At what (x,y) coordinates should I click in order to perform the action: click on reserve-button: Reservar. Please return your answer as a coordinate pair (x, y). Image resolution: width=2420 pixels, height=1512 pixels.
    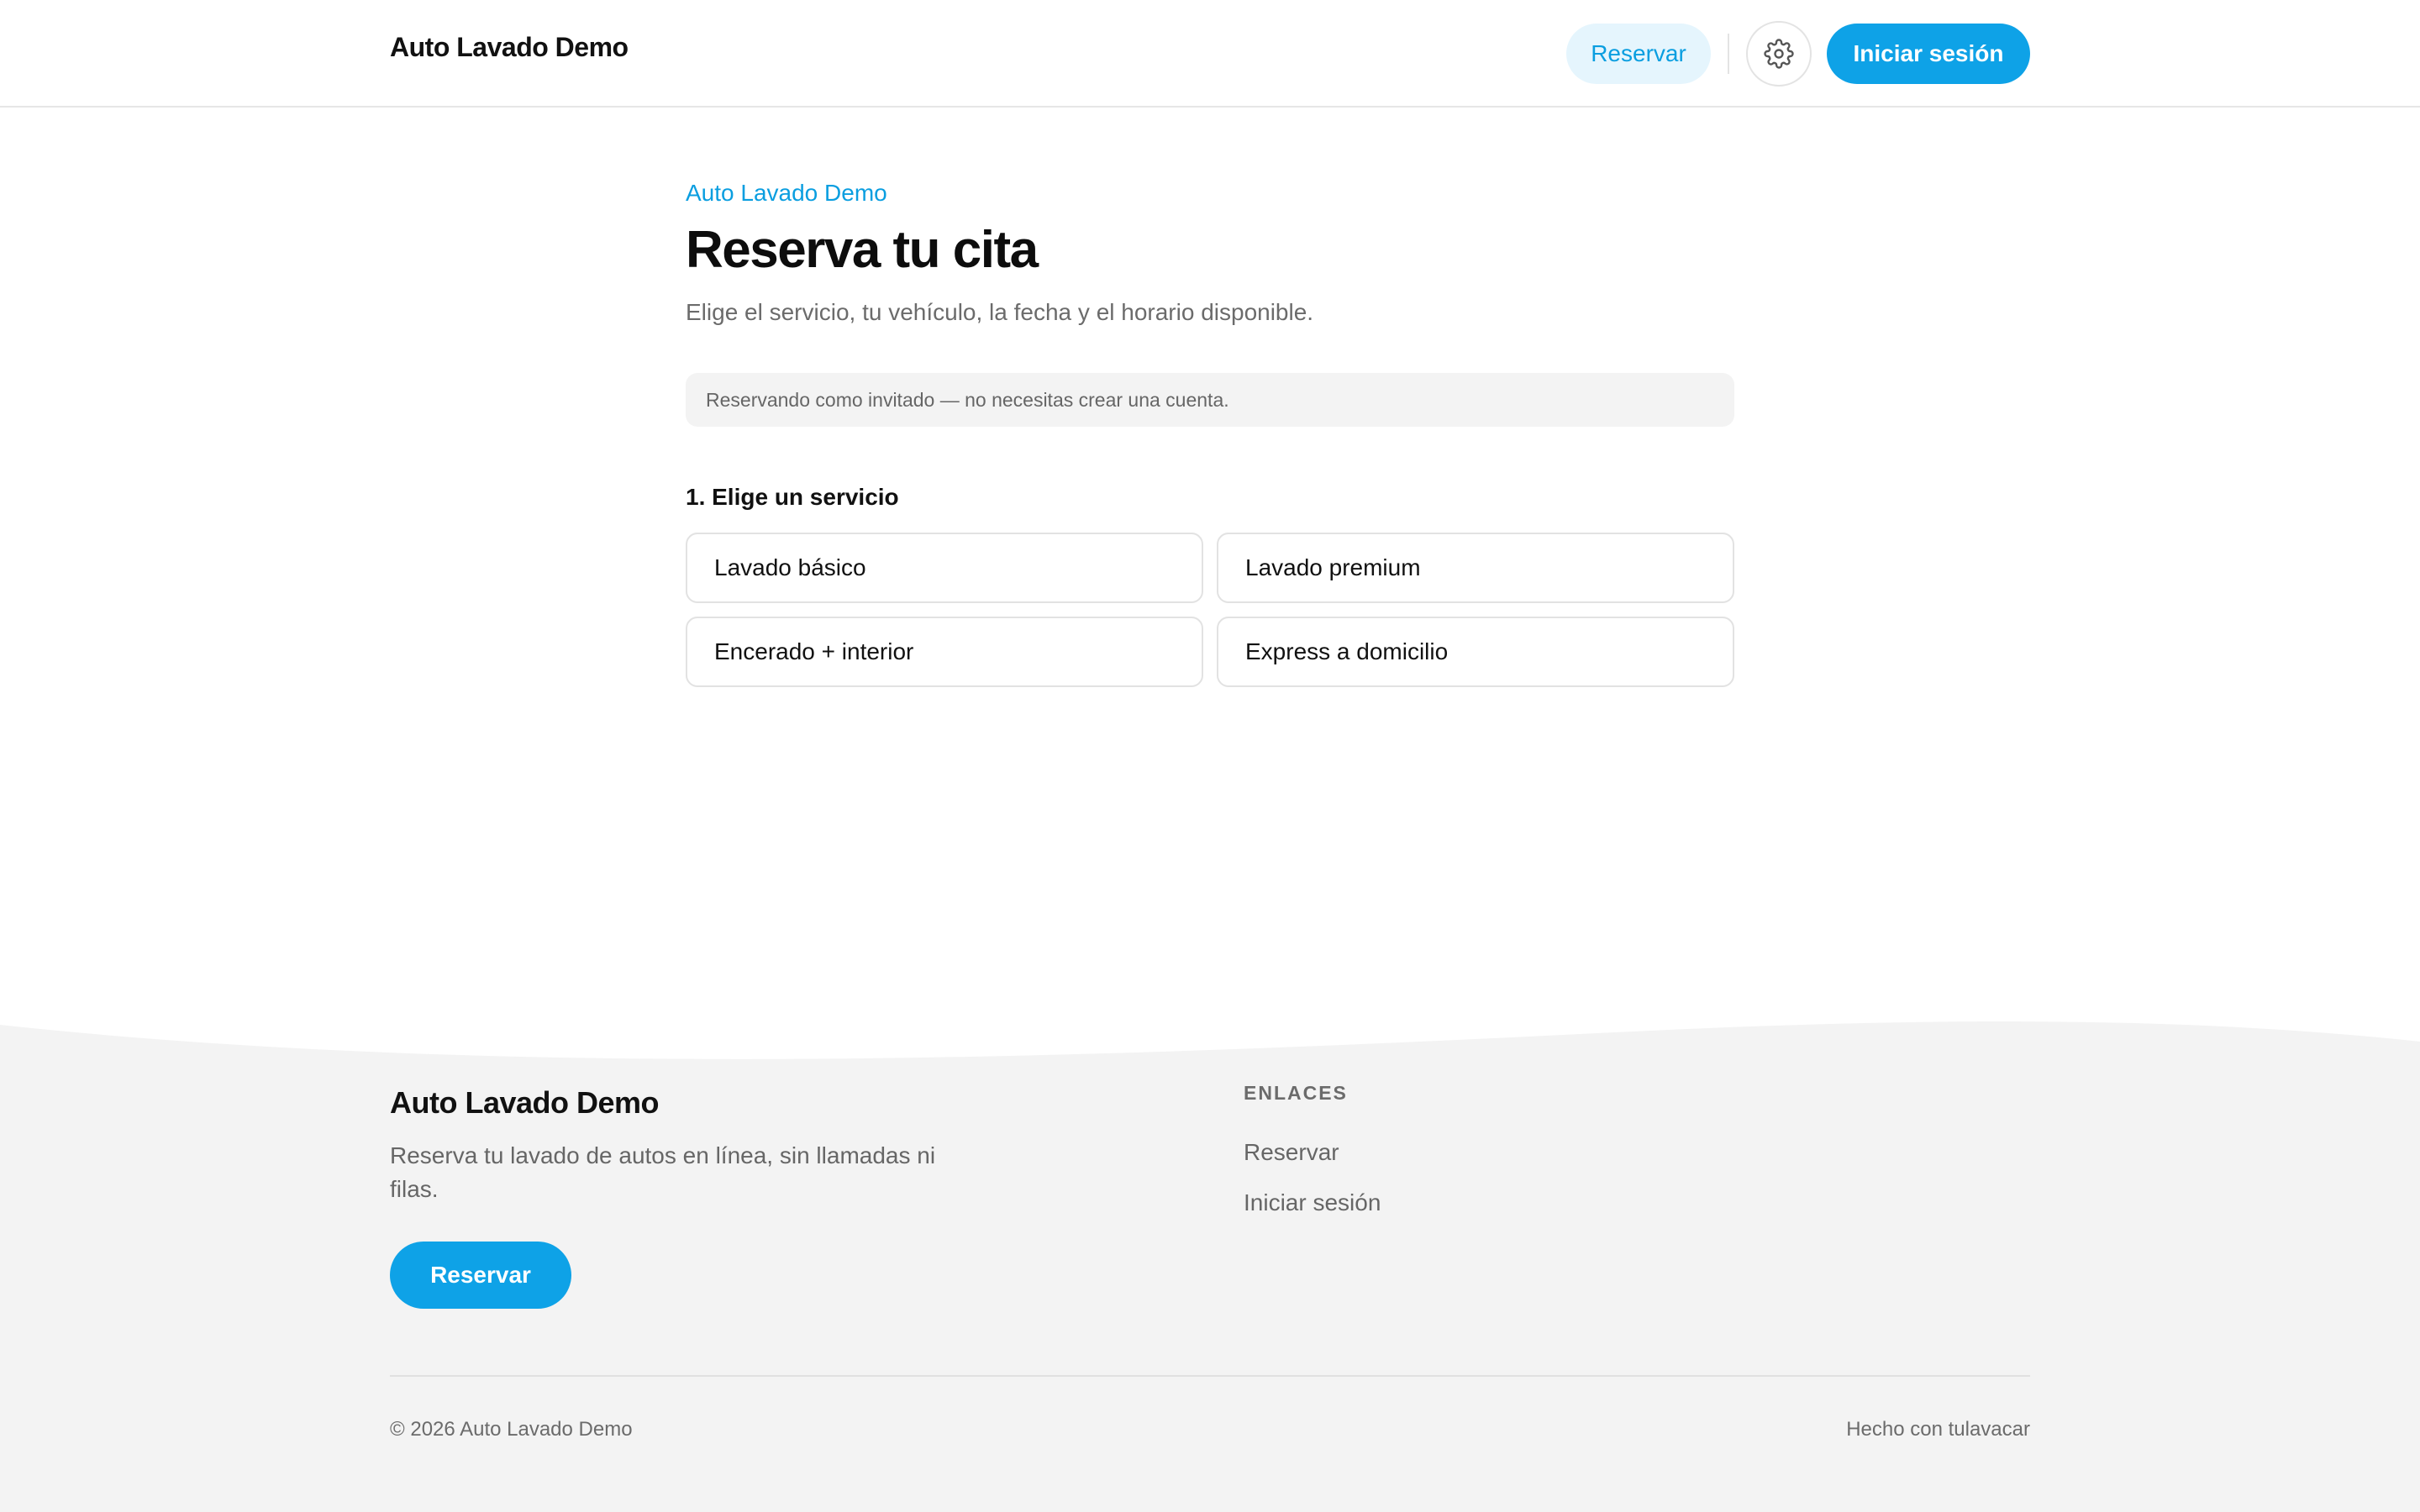
    Looking at the image, I should click on (1638, 54).